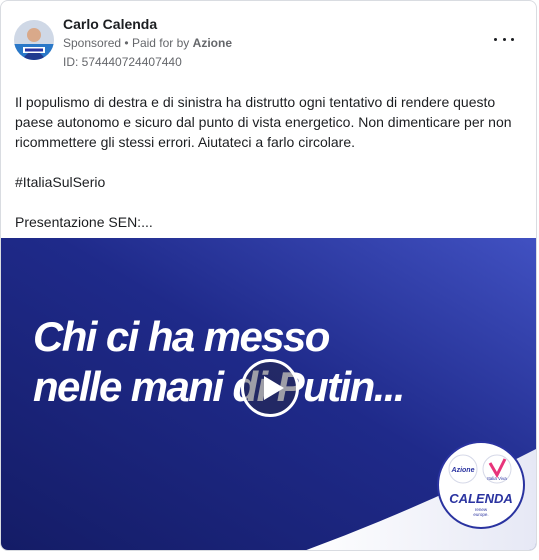 The width and height of the screenshot is (539, 560). I want to click on sponsored-line: Sponsored • Paid for by Azione, so click(147, 43).